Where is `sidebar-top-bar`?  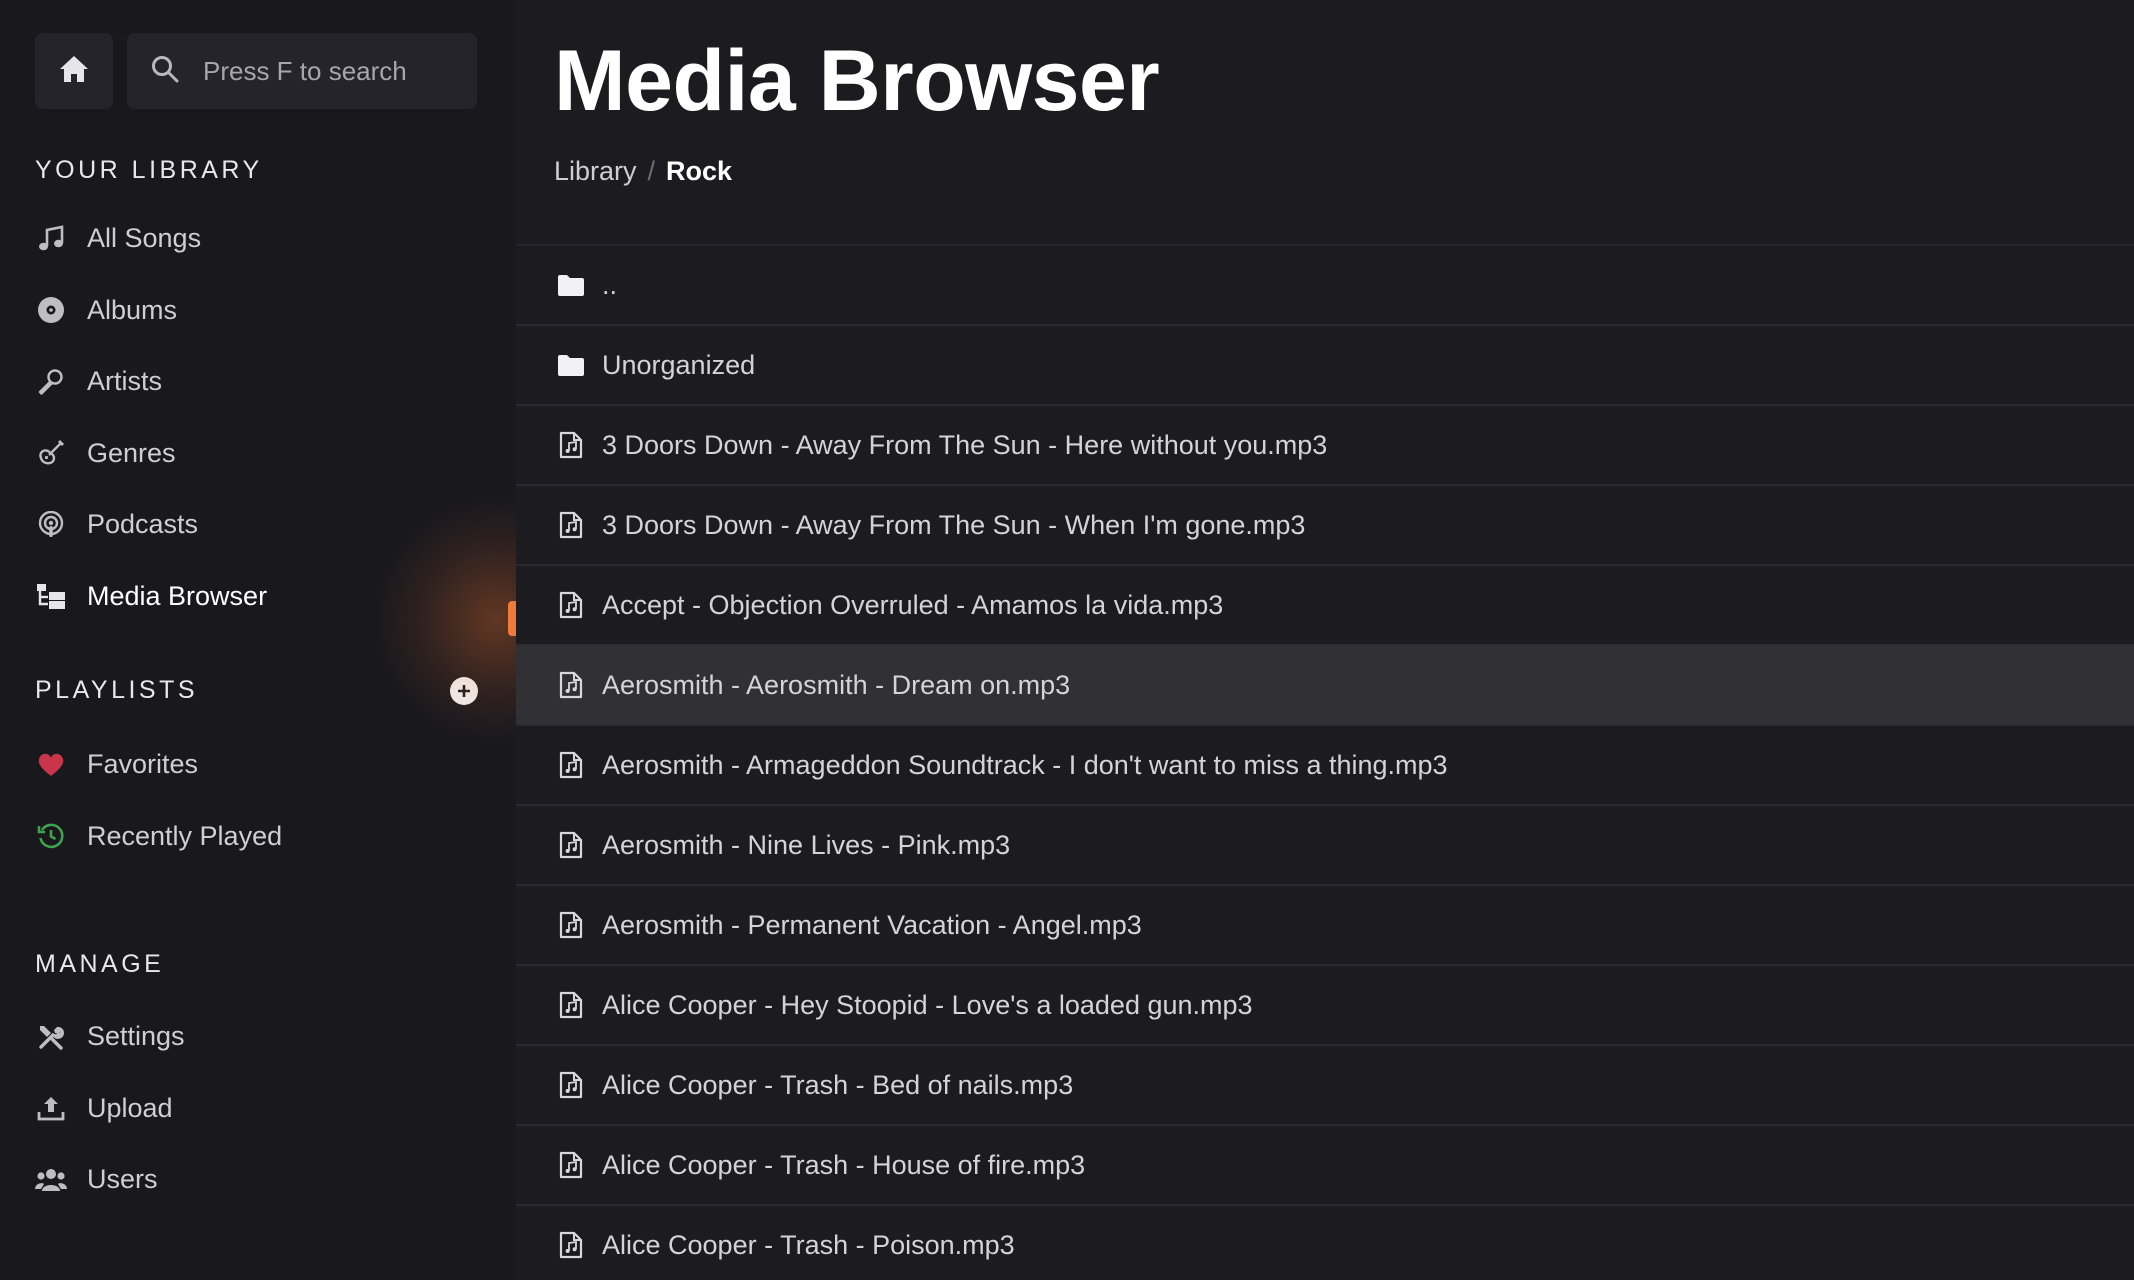
sidebar-top-bar is located at coordinates (275, 71).